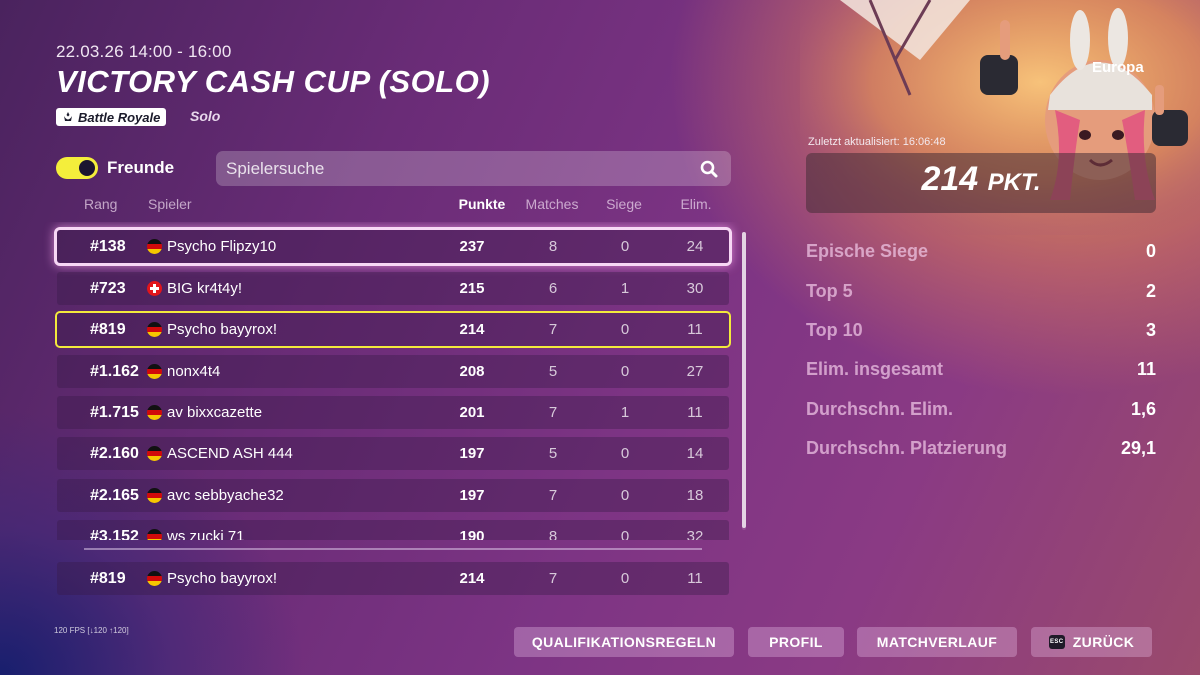  Describe the element at coordinates (108, 578) in the screenshot. I see `rank-cell: #819` at that location.